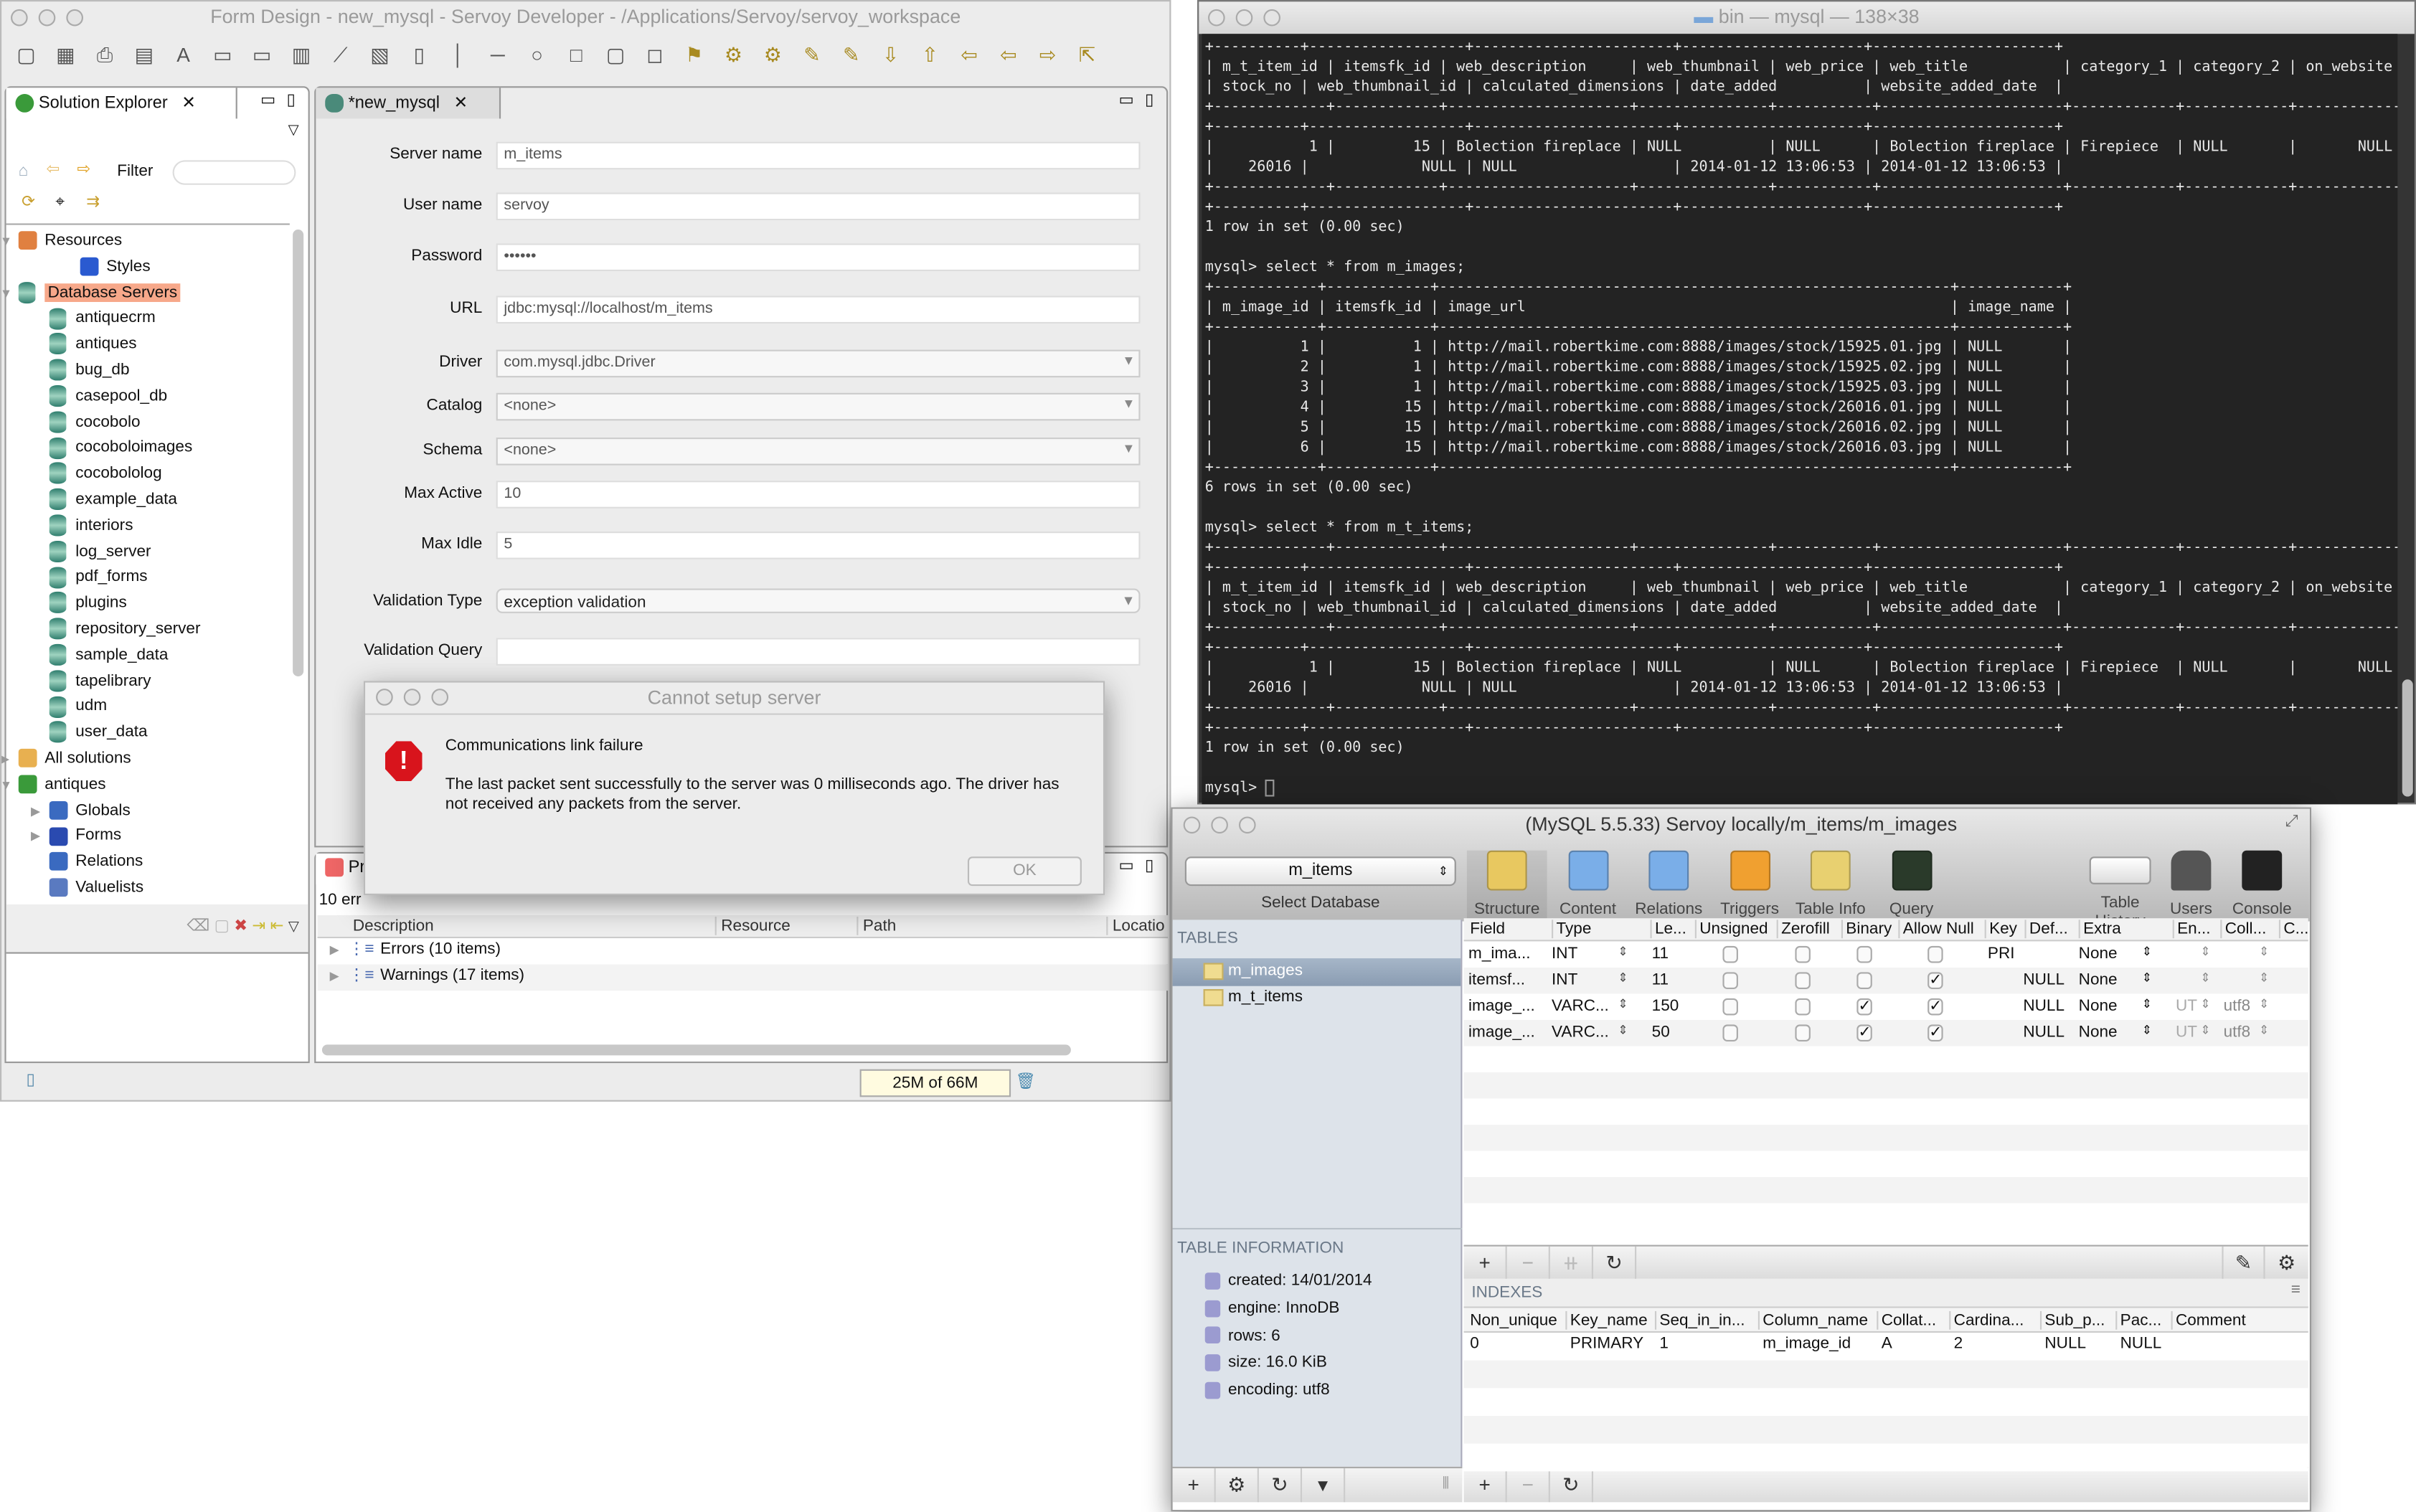 The width and height of the screenshot is (2416, 1512). Describe the element at coordinates (262, 55) in the screenshot. I see `textarea-icon: ▭` at that location.